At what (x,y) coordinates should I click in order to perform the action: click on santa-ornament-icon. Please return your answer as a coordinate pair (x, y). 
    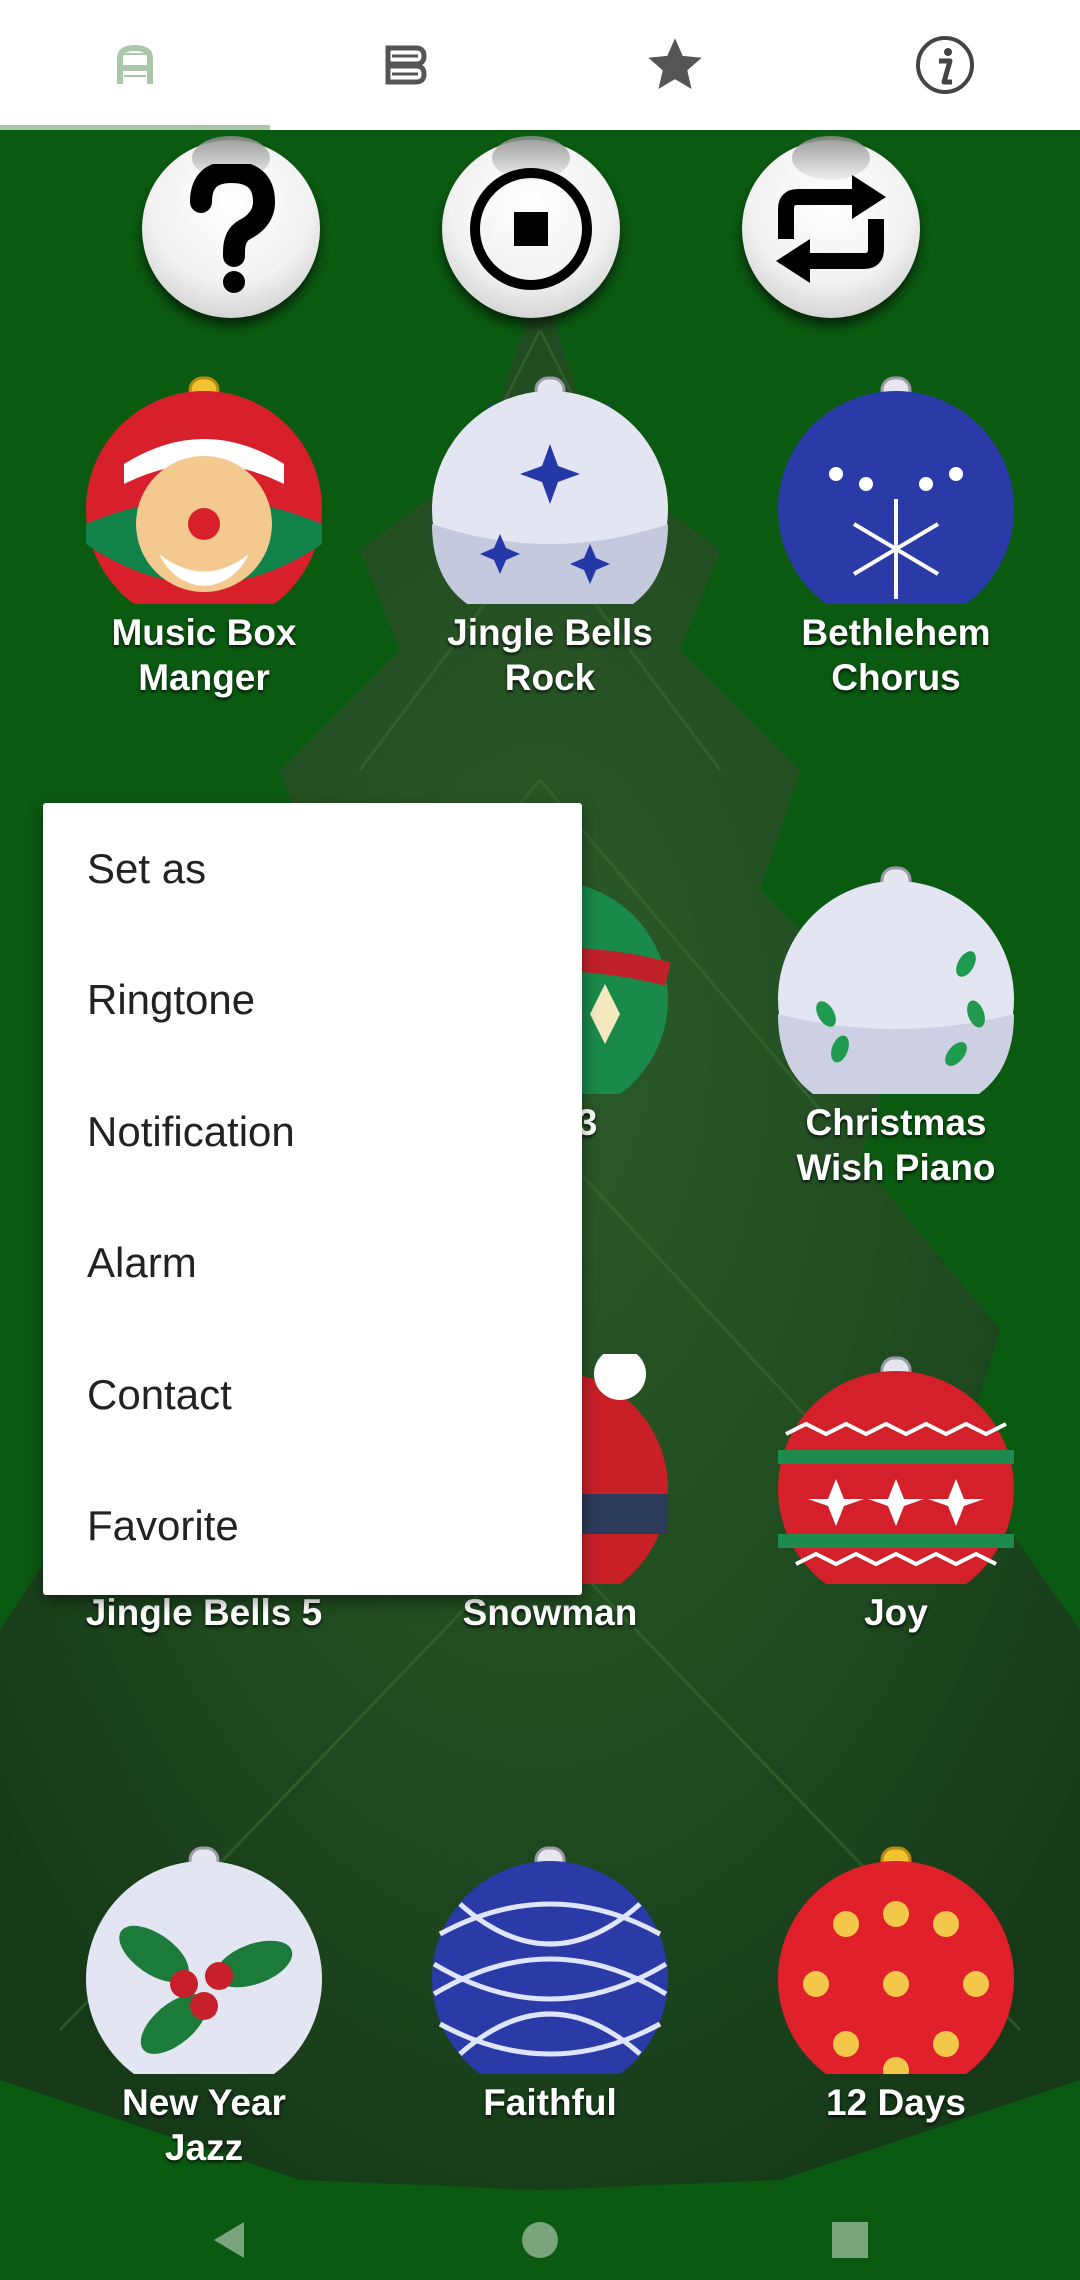
    Looking at the image, I should click on (204, 490).